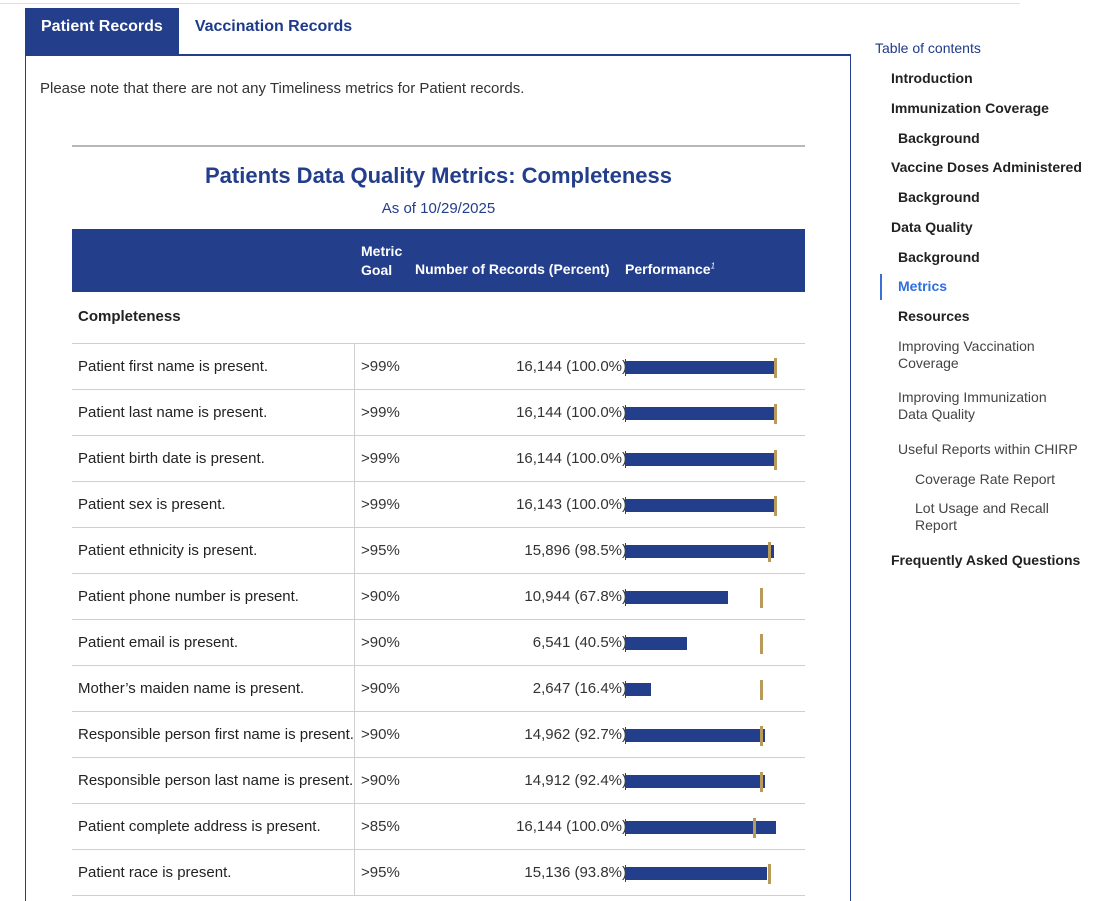  I want to click on table-top-rule, so click(438, 146).